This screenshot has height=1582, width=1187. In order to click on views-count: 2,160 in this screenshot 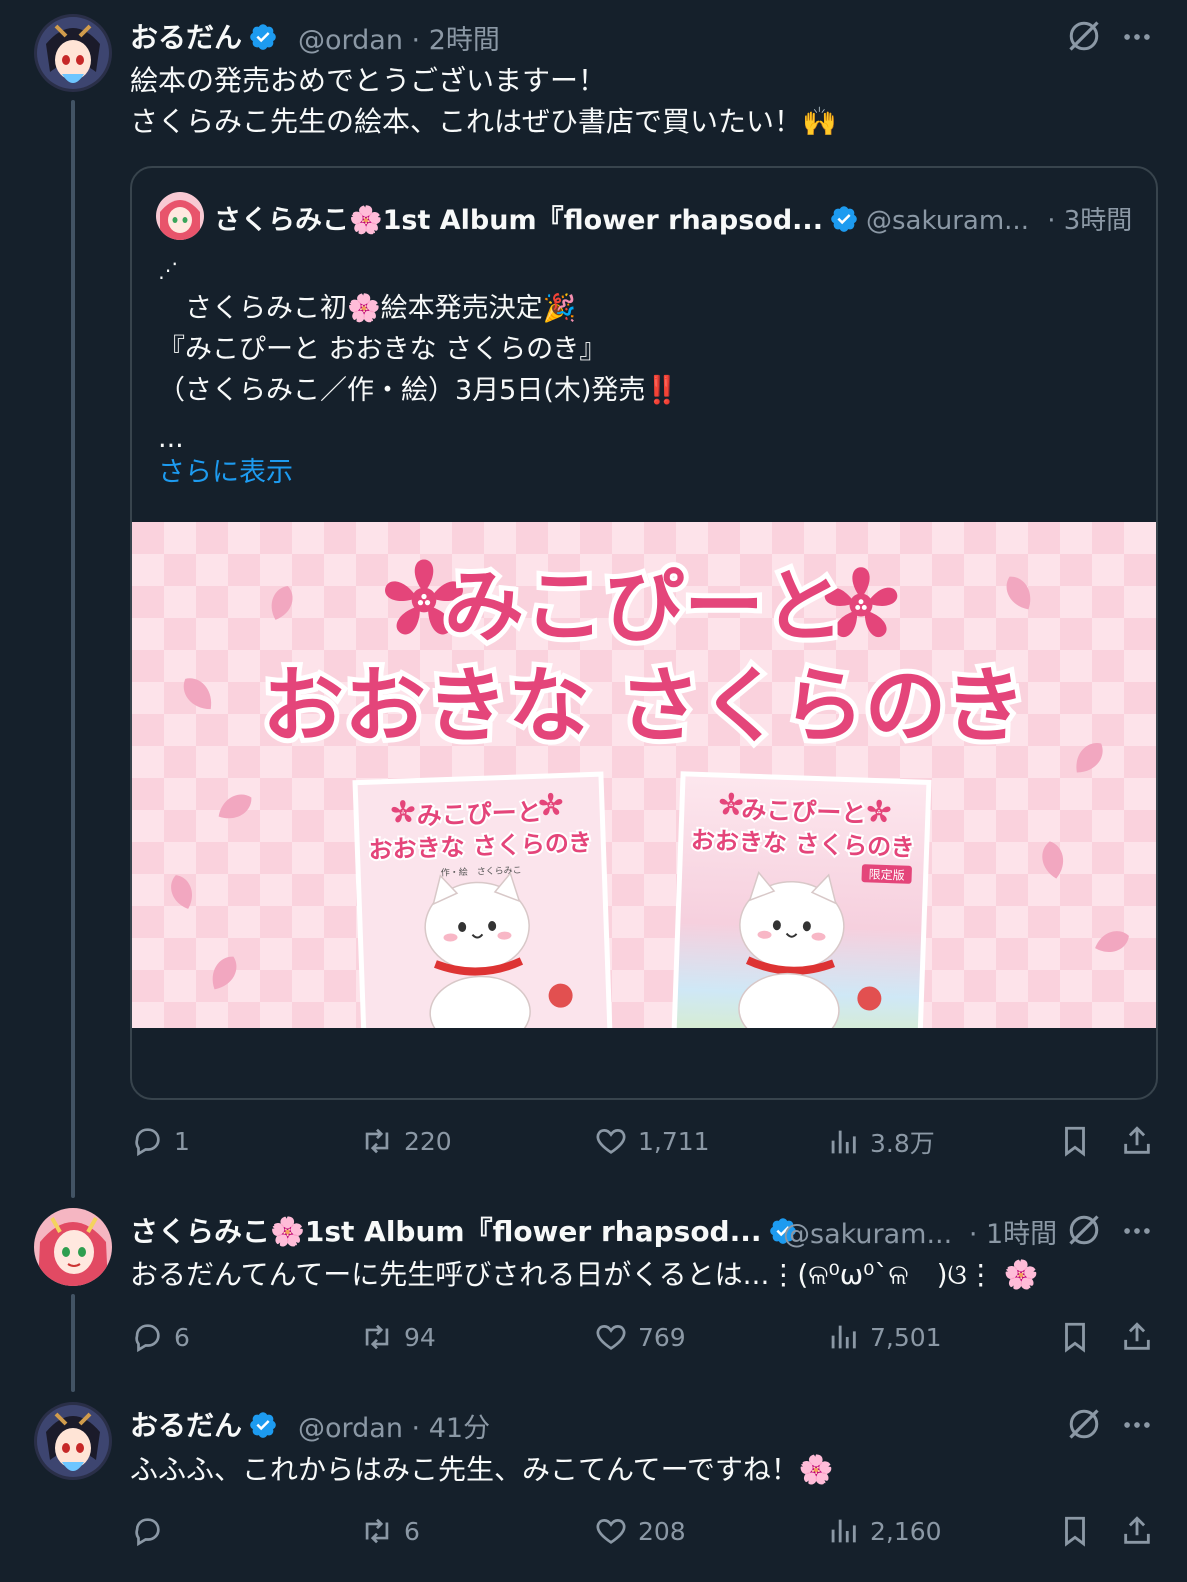, I will do `click(906, 1531)`.